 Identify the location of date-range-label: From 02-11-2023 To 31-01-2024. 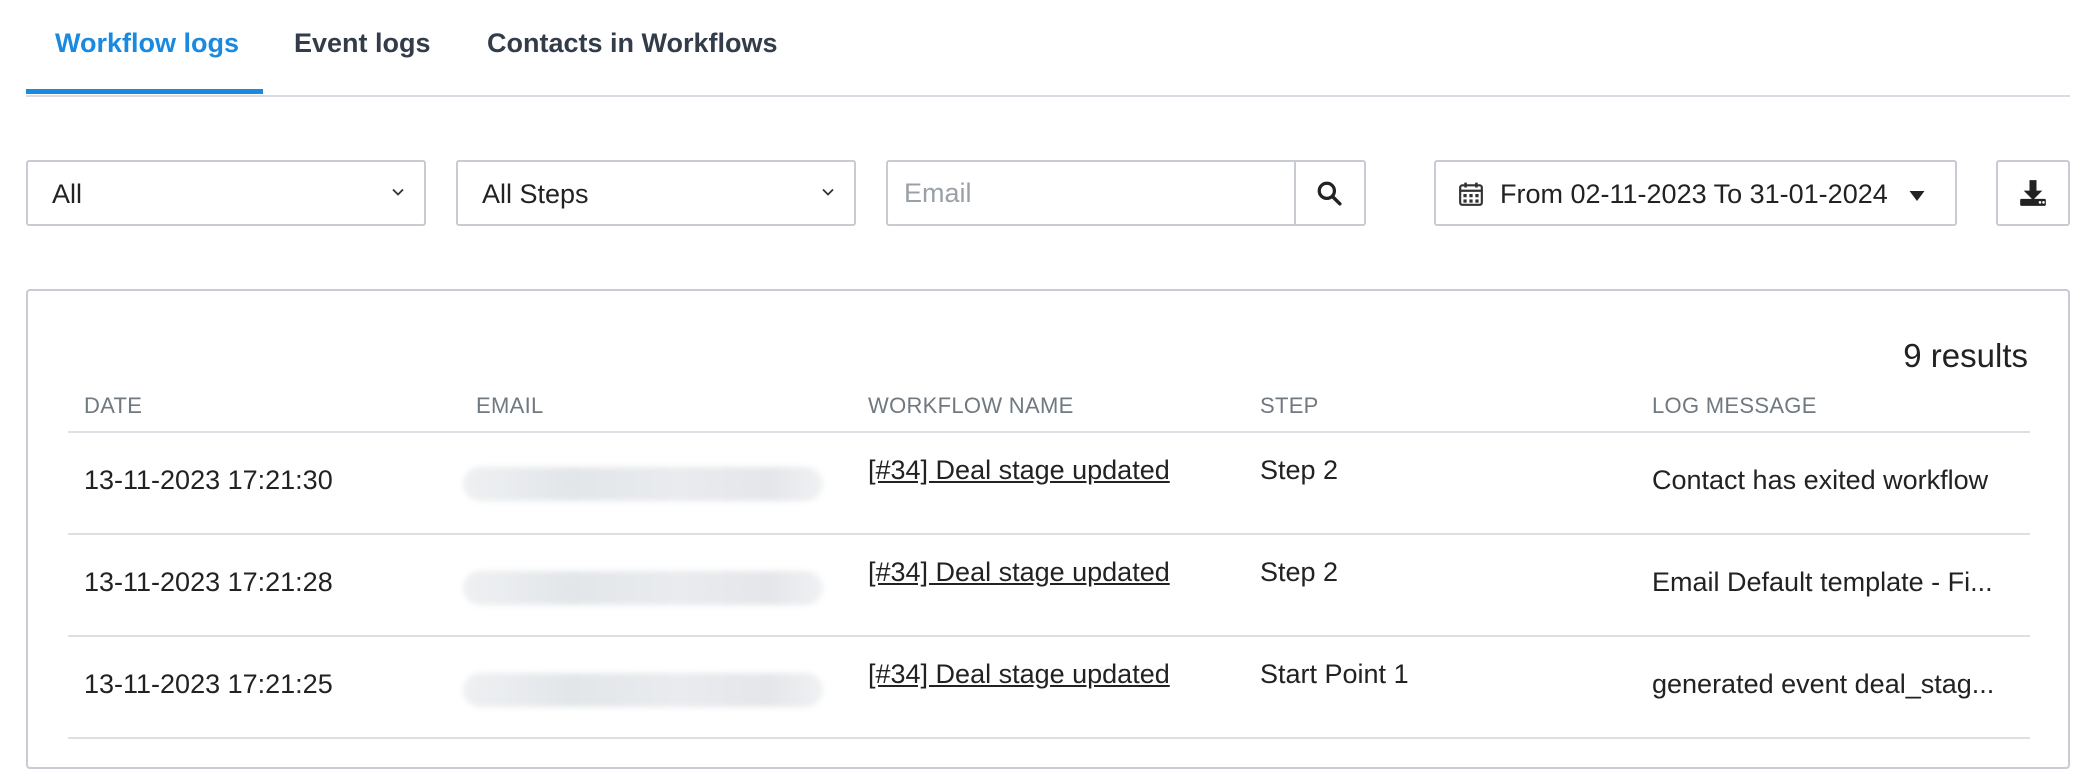
(1694, 194).